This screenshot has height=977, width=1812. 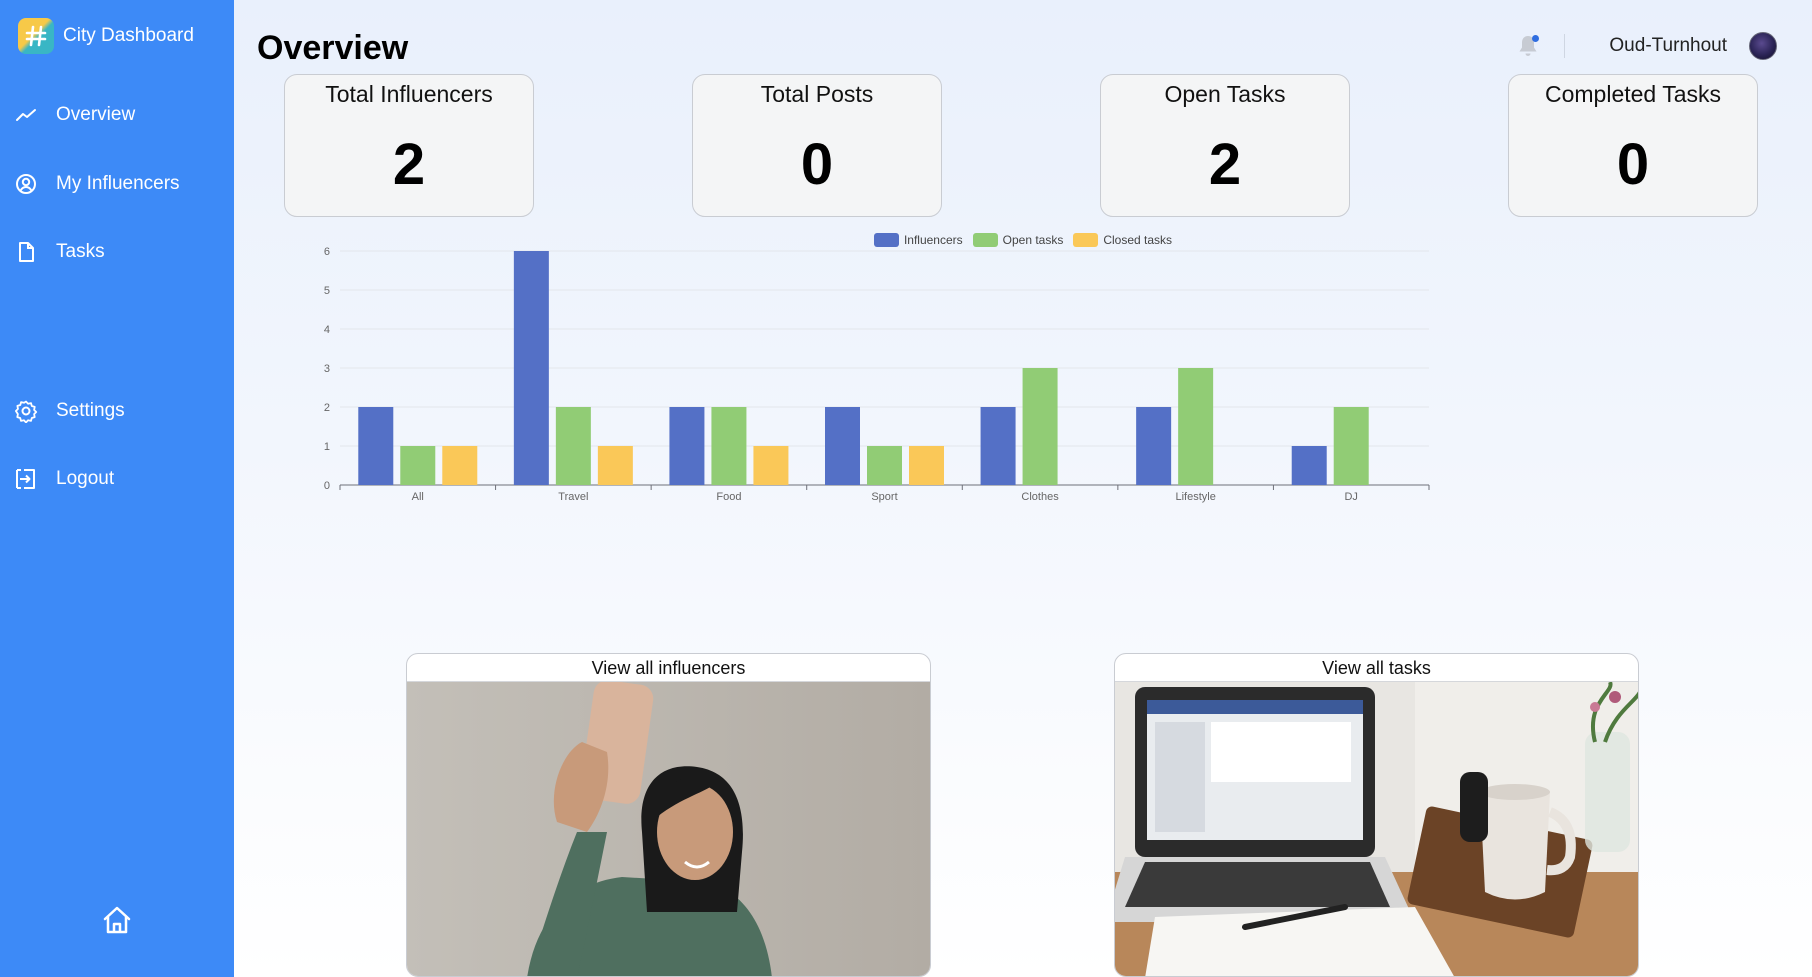 What do you see at coordinates (1668, 46) in the screenshot?
I see `user-name: Oud-Turnhout` at bounding box center [1668, 46].